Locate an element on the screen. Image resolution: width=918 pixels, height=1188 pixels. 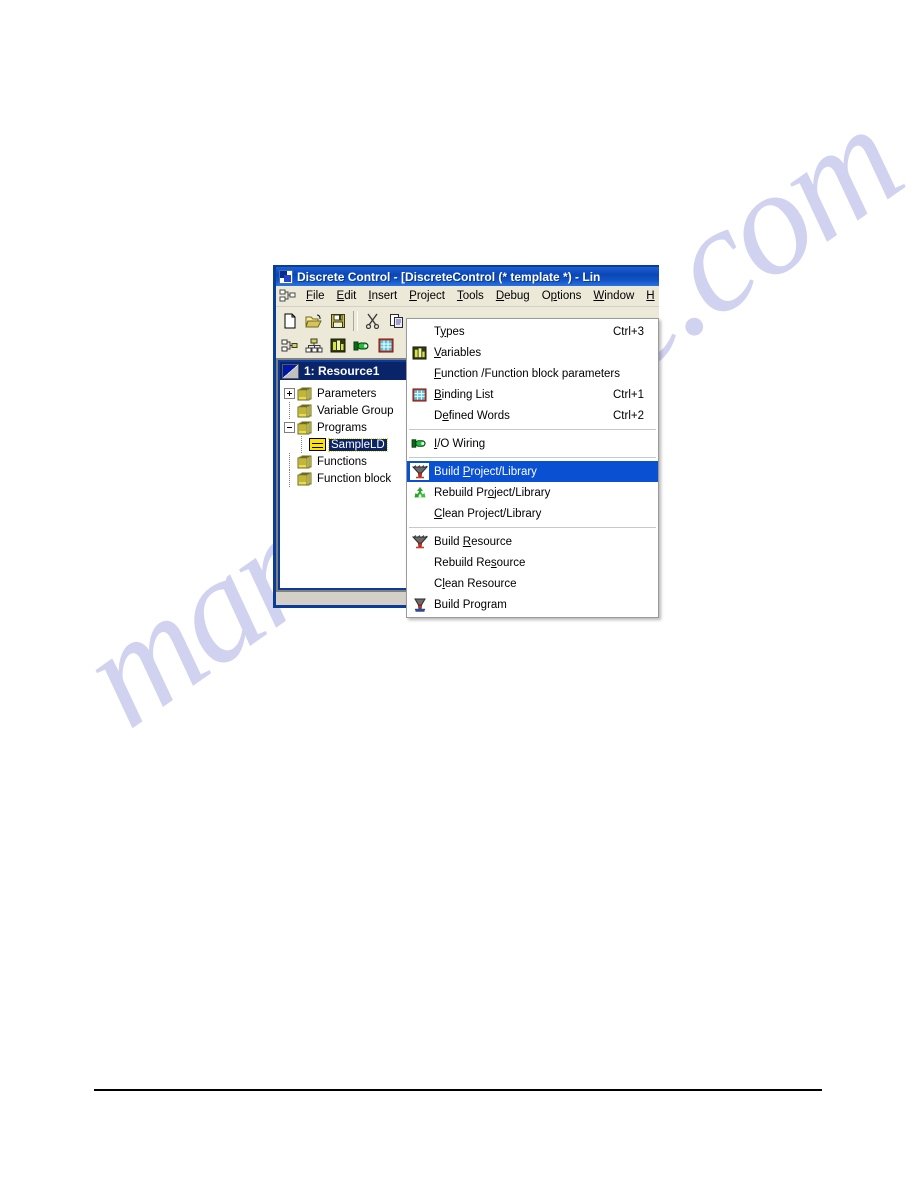
menu-file: File is located at coordinates (315, 296).